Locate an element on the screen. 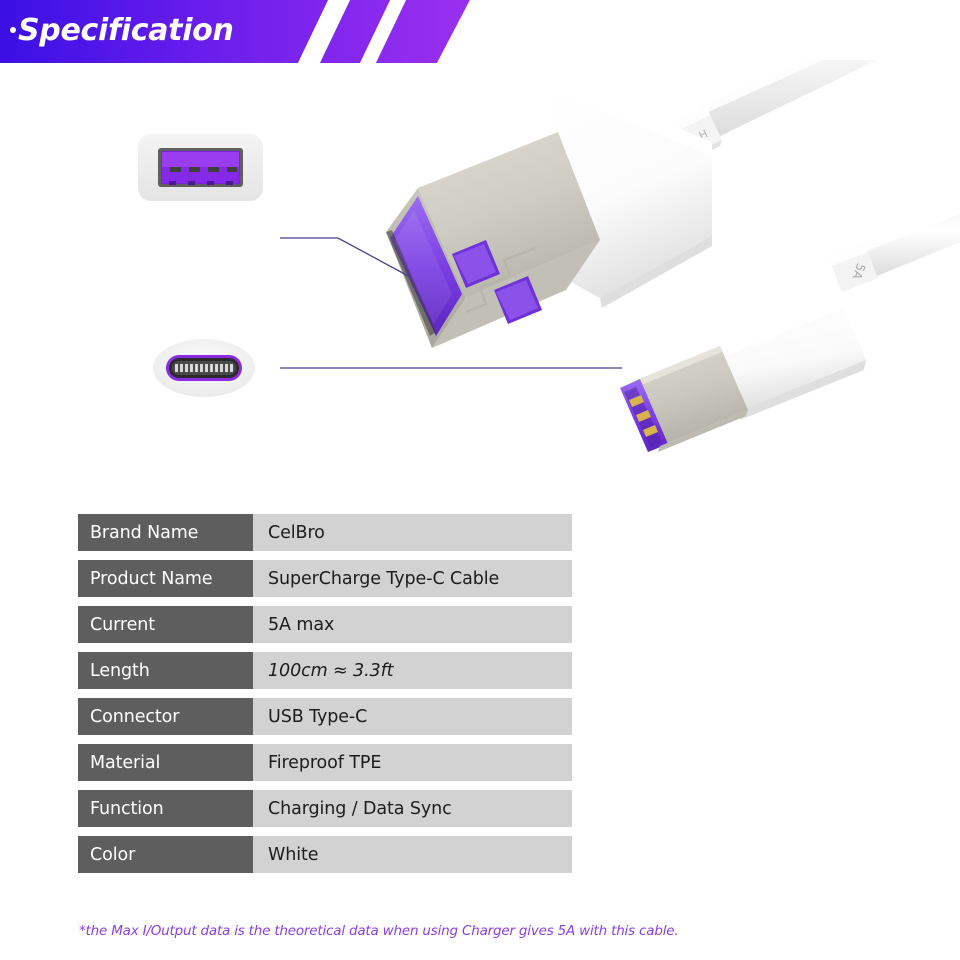  spec-label: Length is located at coordinates (165, 670).